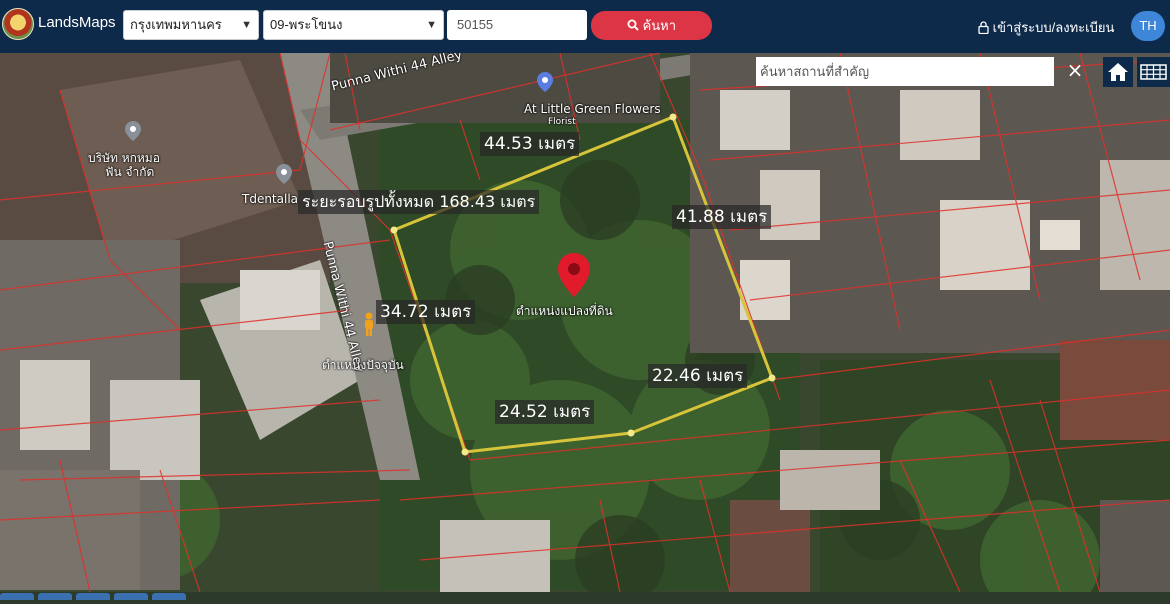 The image size is (1170, 604). Describe the element at coordinates (545, 84) in the screenshot. I see `florist-poi-icon` at that location.